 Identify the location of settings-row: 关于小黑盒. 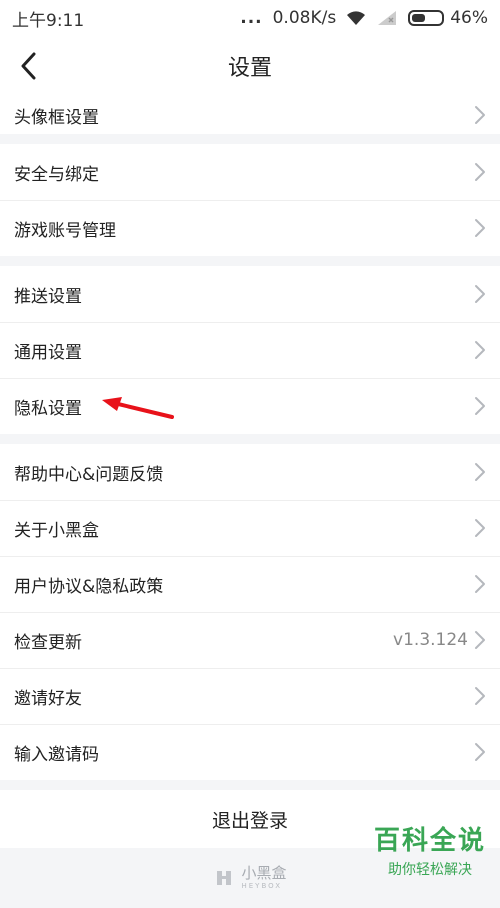
(250, 528).